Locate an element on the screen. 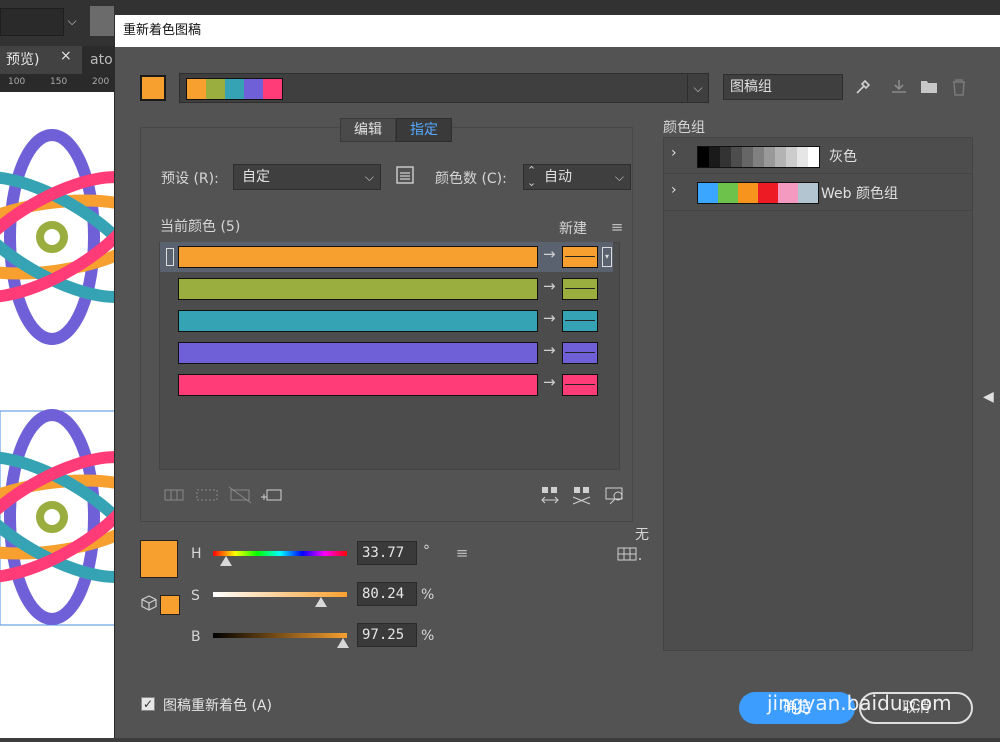  s-label: S is located at coordinates (195, 596).